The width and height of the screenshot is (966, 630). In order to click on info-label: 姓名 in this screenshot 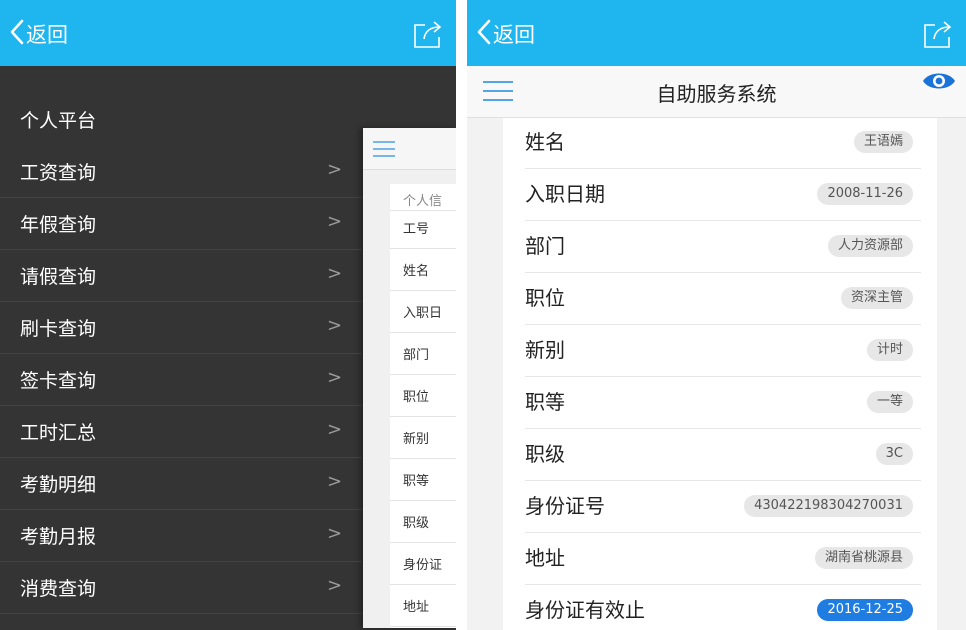, I will do `click(545, 142)`.